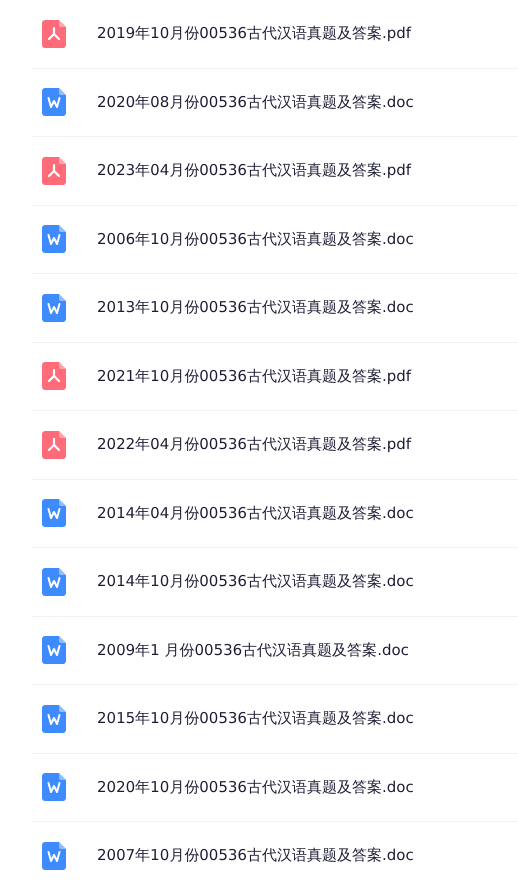 The image size is (518, 881). Describe the element at coordinates (254, 170) in the screenshot. I see `file-name: 2023年04月份00536古代汉语真题及答案.pdf` at that location.